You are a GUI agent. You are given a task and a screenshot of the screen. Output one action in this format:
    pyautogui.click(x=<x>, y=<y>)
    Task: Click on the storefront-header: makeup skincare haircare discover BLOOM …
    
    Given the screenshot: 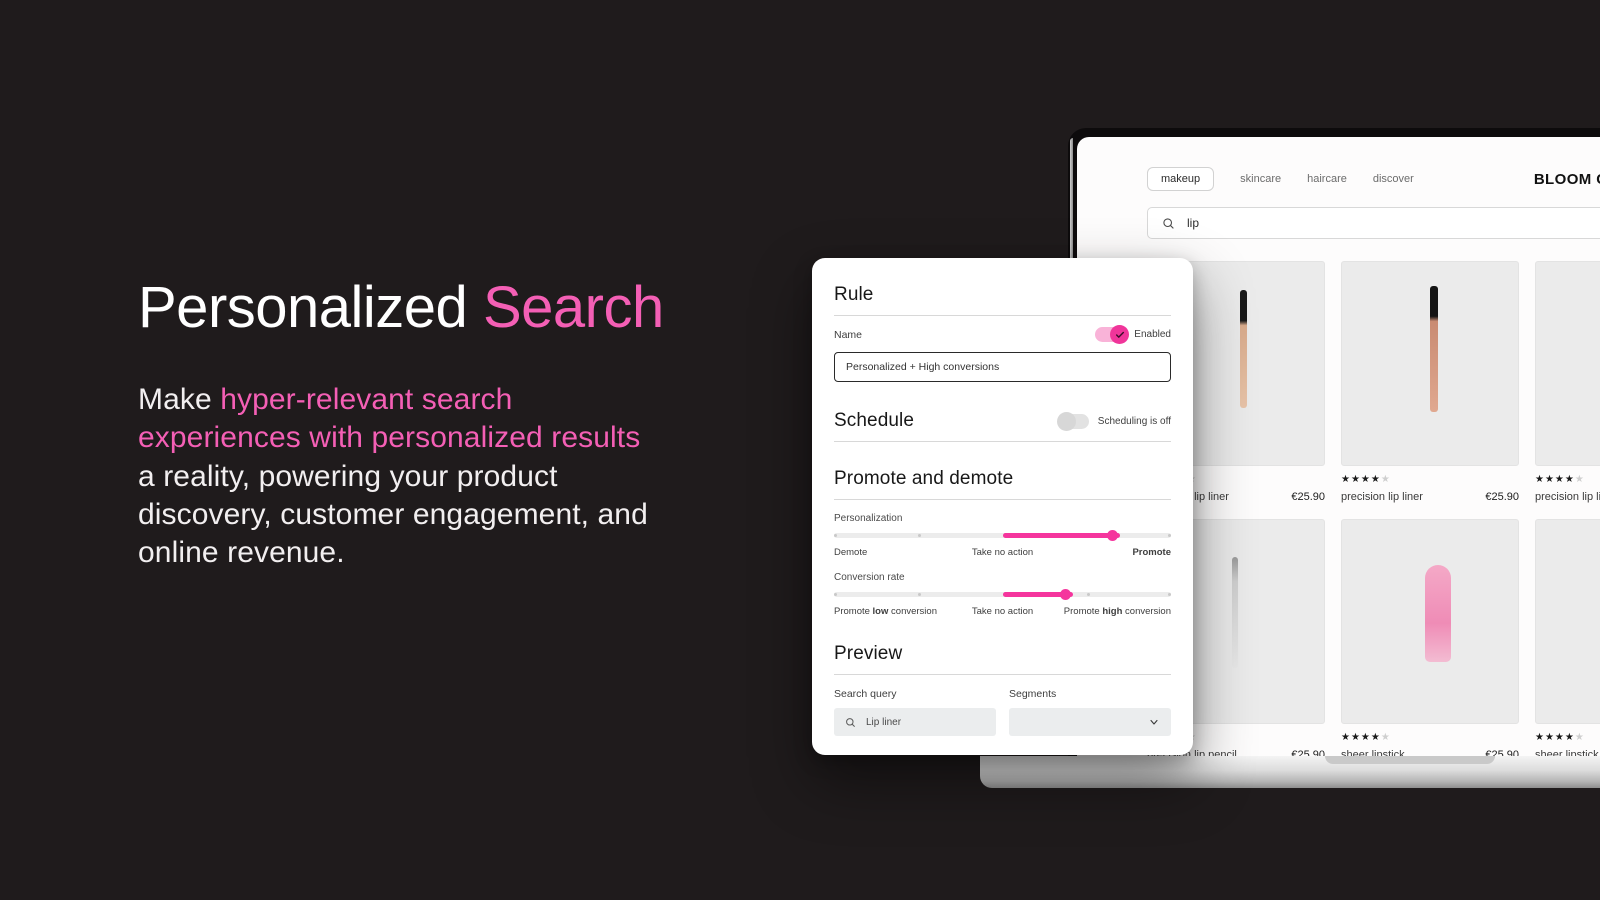 What is the action you would take?
    pyautogui.click(x=1373, y=168)
    